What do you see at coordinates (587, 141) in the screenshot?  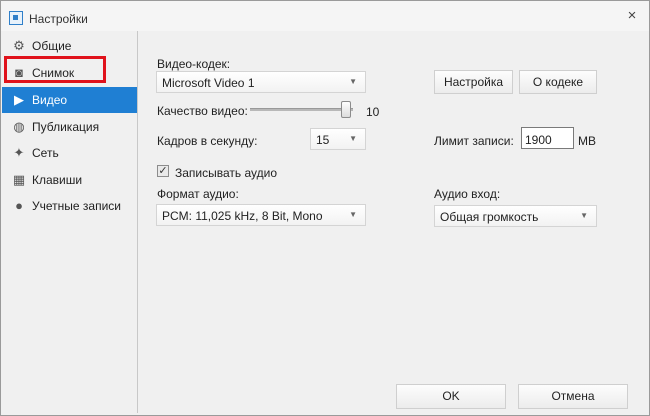 I see `record-limit-unit: MB` at bounding box center [587, 141].